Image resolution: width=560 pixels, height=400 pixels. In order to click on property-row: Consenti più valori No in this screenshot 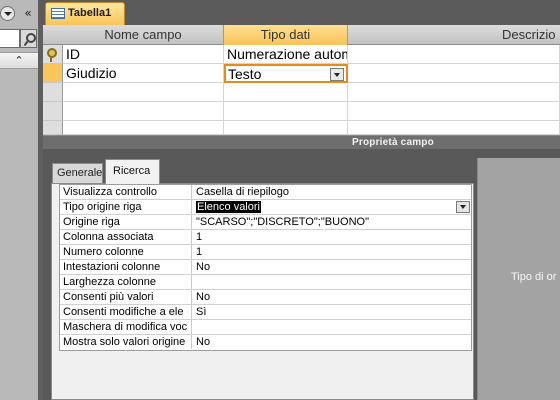, I will do `click(265, 297)`.